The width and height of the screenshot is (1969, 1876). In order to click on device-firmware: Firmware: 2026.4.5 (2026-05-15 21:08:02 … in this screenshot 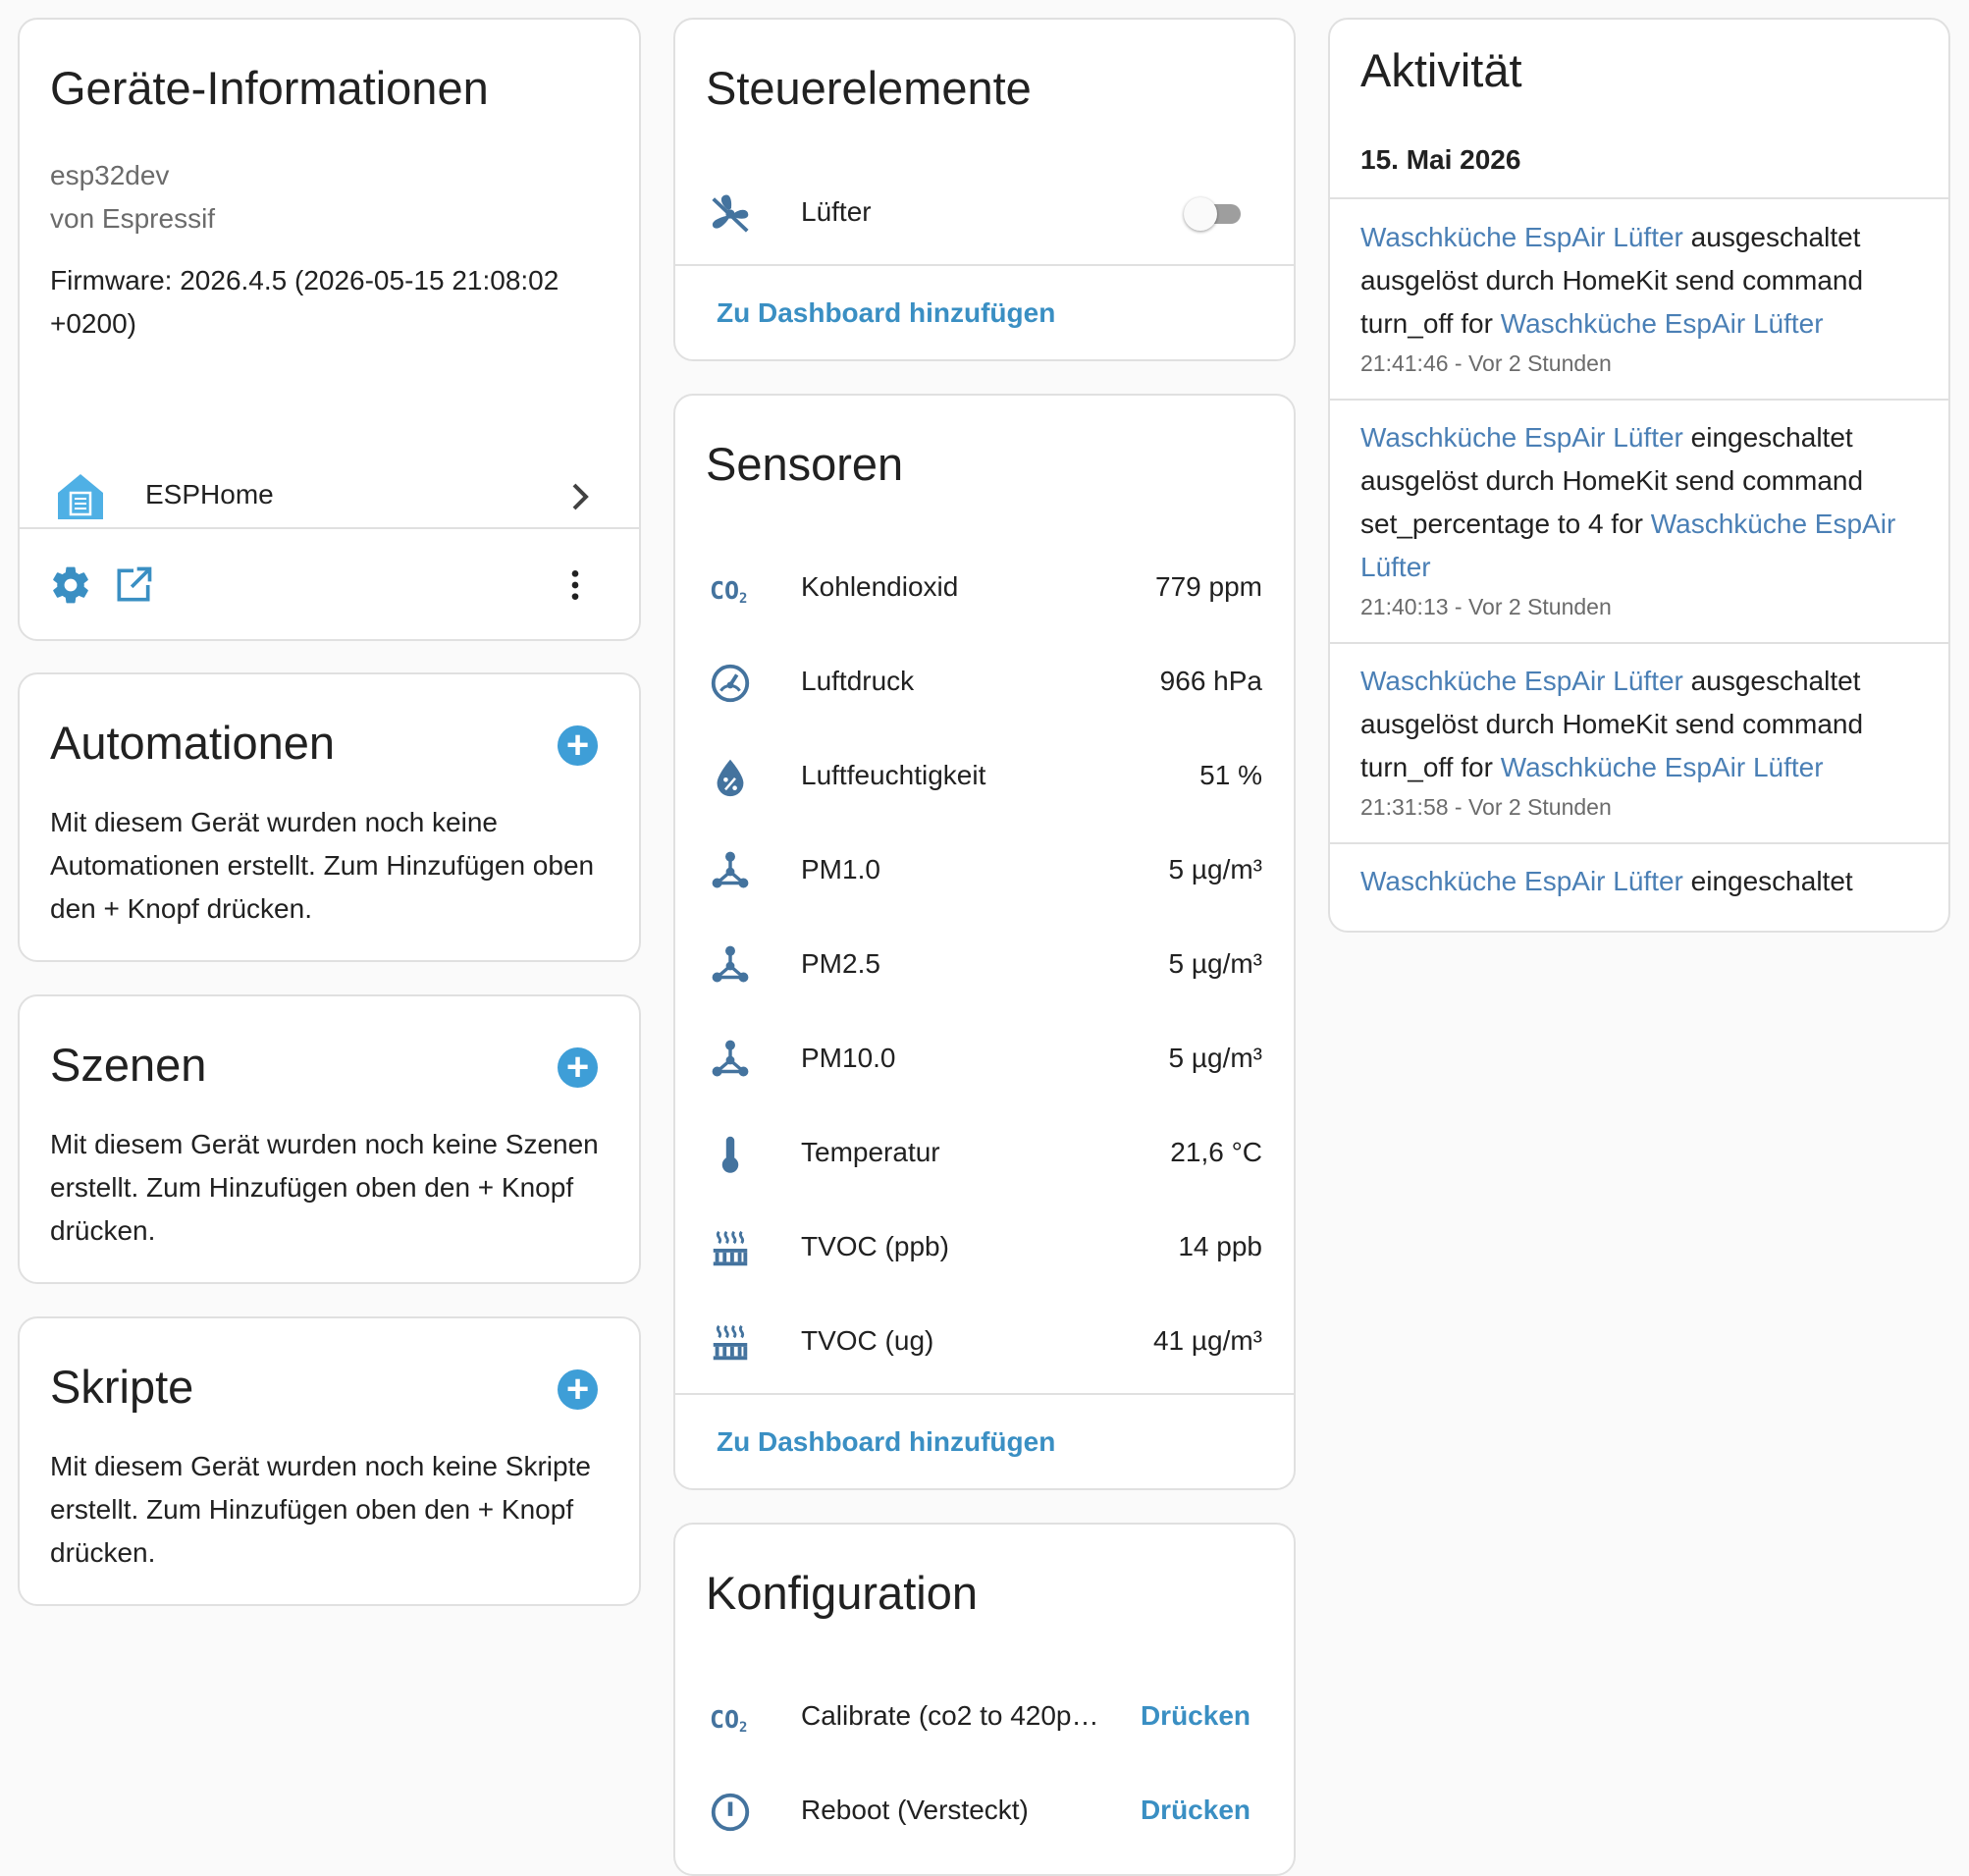, I will do `click(304, 302)`.